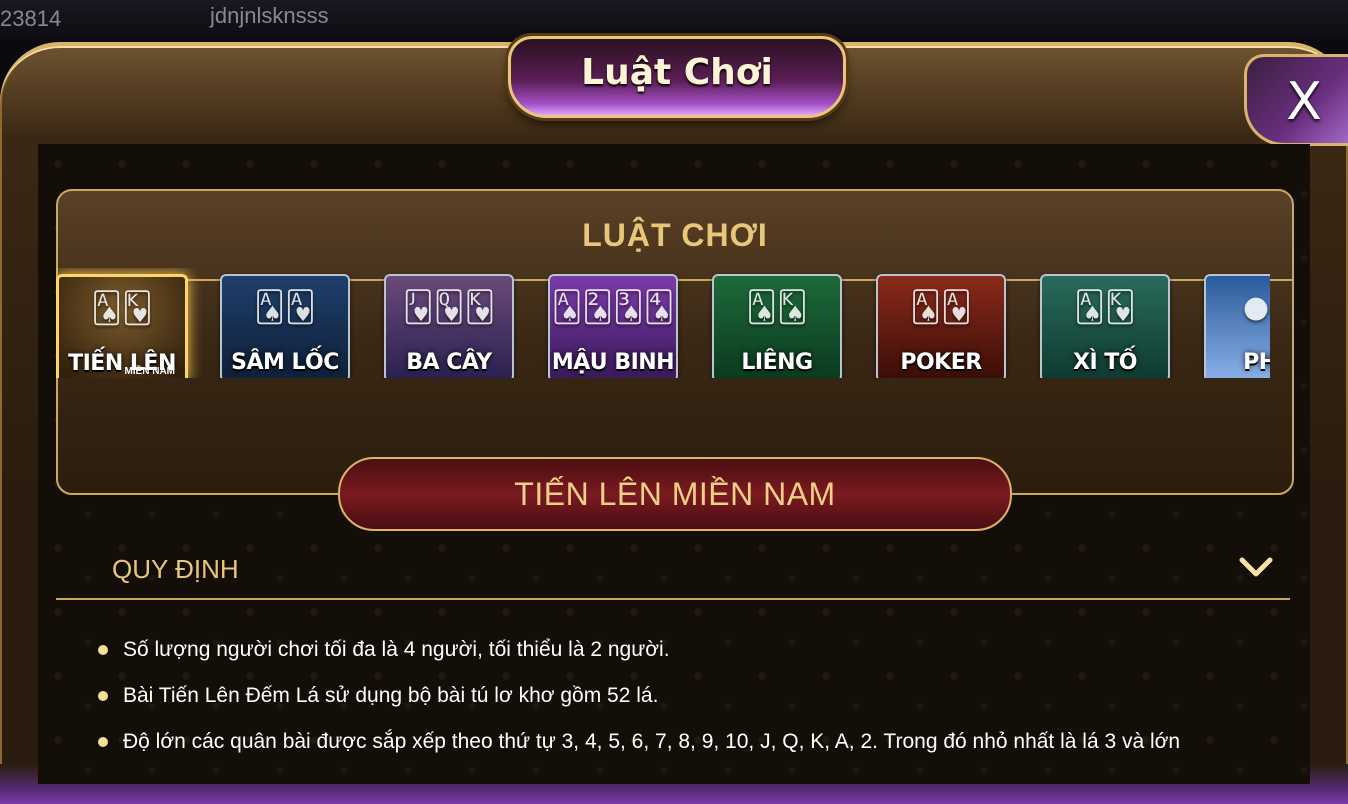 This screenshot has width=1348, height=804. I want to click on game-tile-sam-loc: 🂡🂱 SÂM LỐC, so click(285, 326).